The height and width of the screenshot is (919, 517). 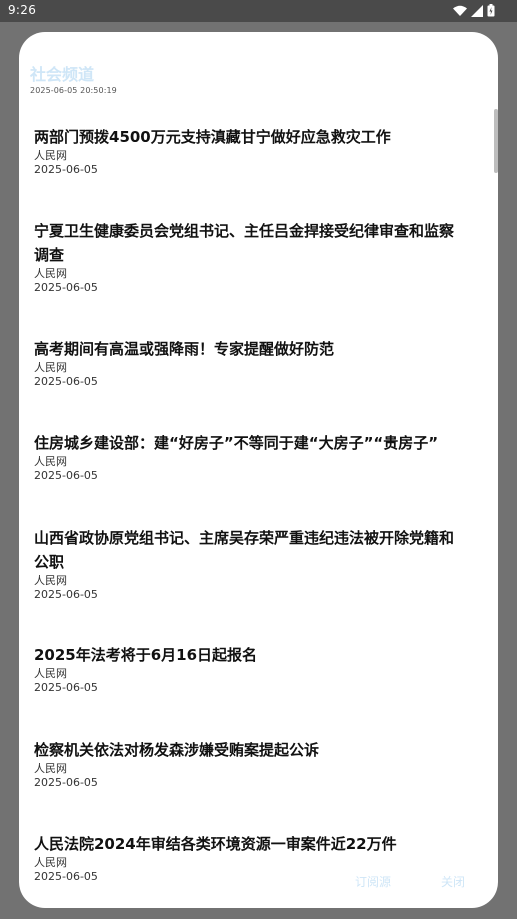 What do you see at coordinates (258, 883) in the screenshot?
I see `dialog-actions: 订阅源 关闭` at bounding box center [258, 883].